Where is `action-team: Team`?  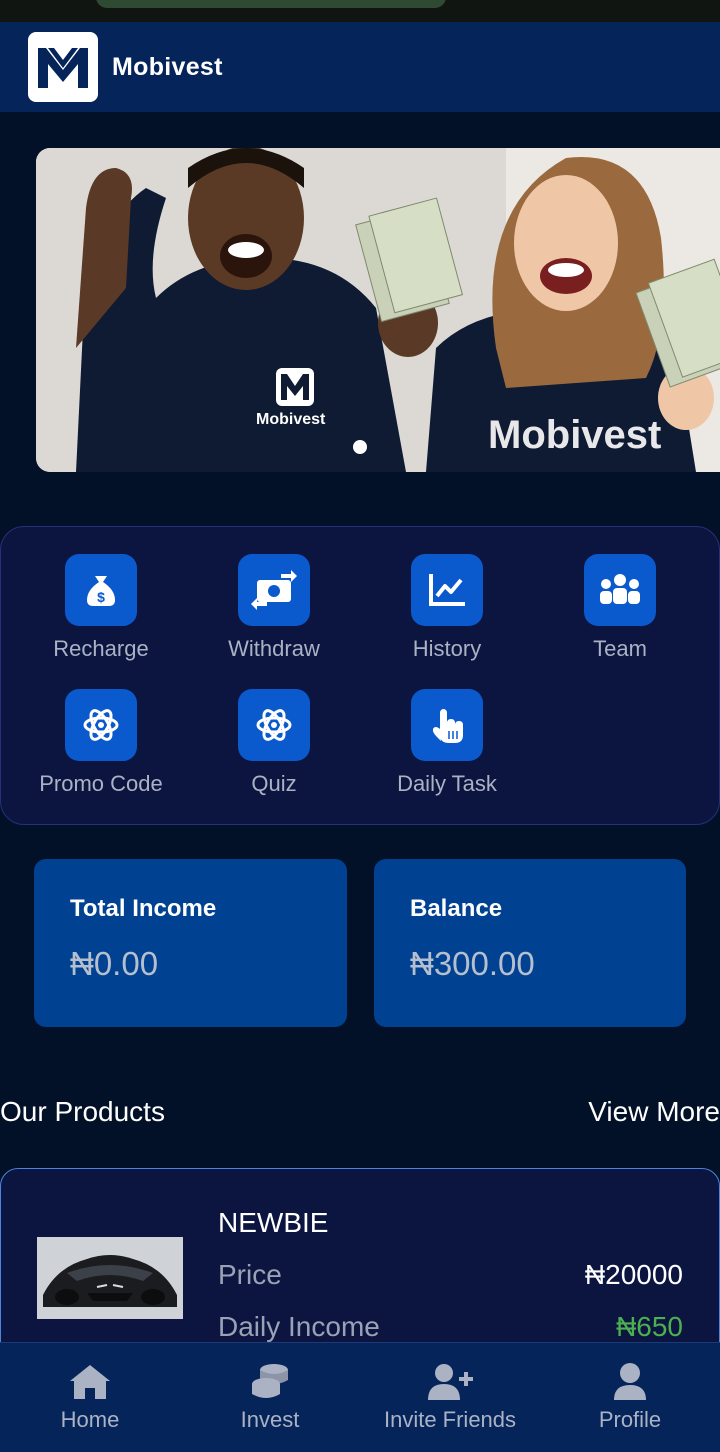
action-team: Team is located at coordinates (620, 614).